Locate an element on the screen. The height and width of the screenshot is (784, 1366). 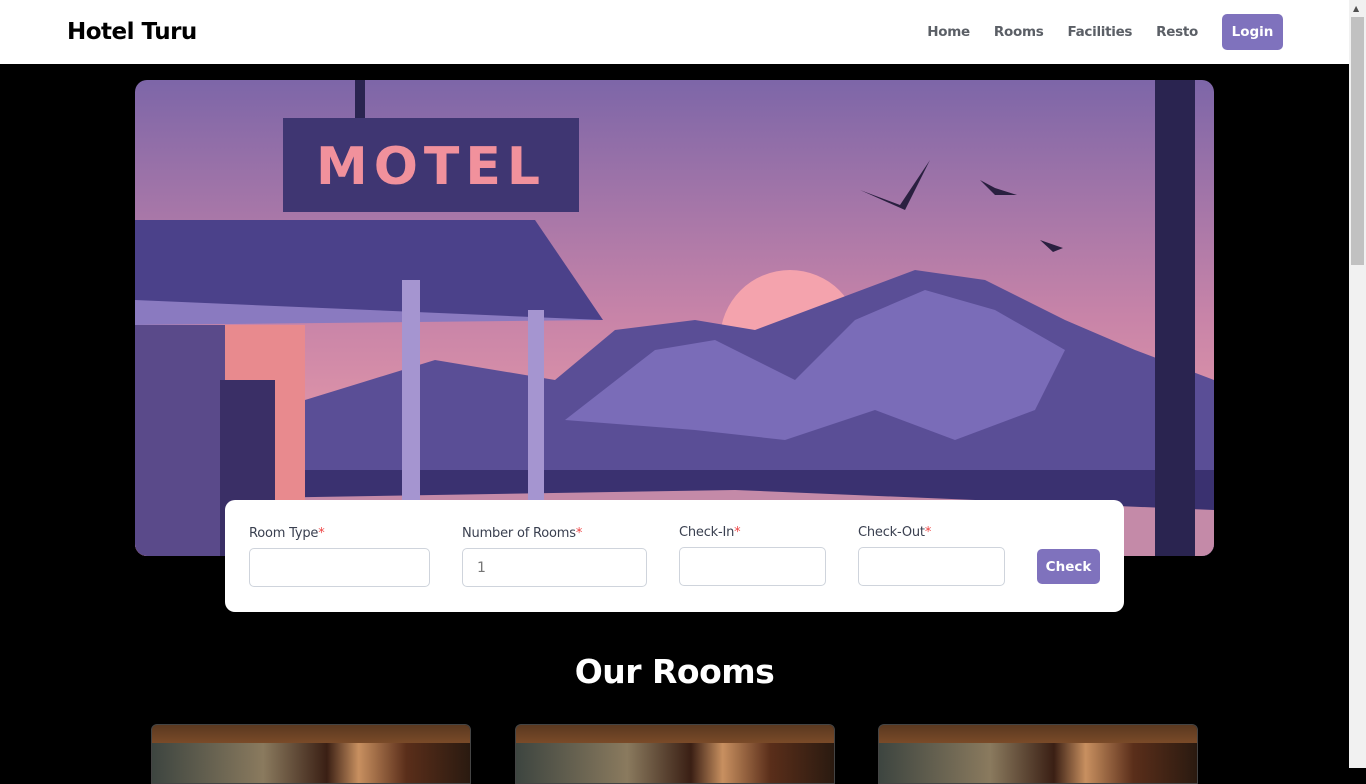
nav-facilities: Facilities is located at coordinates (1099, 32).